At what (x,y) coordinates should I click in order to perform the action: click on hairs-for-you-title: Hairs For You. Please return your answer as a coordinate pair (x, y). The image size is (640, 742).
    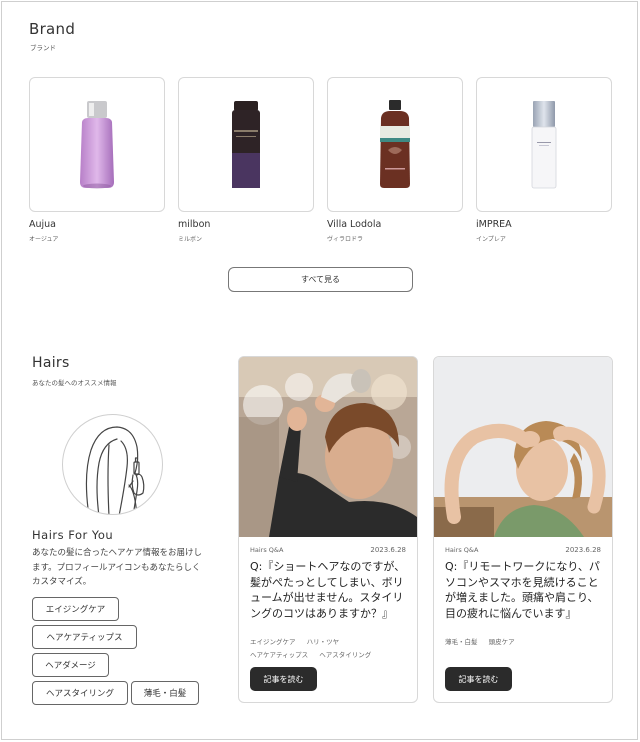
    Looking at the image, I should click on (73, 535).